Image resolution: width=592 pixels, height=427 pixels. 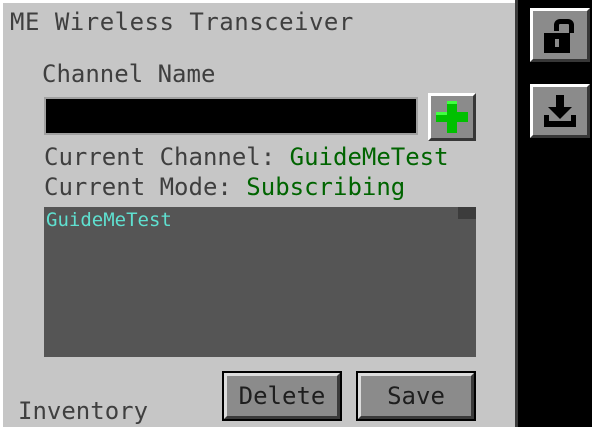 What do you see at coordinates (129, 74) in the screenshot?
I see `channel-name-label: Channel Name` at bounding box center [129, 74].